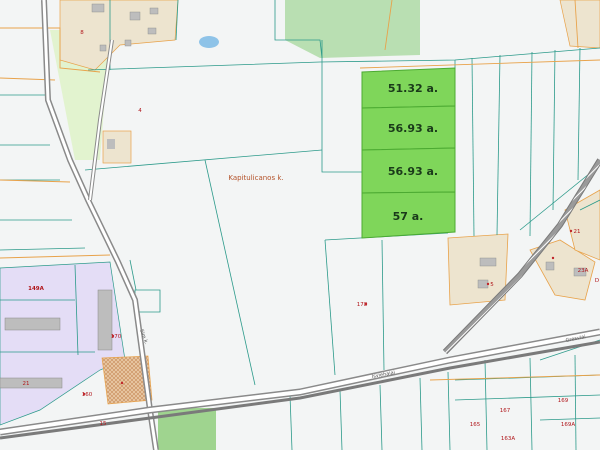  I want to click on house-number: 165, so click(475, 425).